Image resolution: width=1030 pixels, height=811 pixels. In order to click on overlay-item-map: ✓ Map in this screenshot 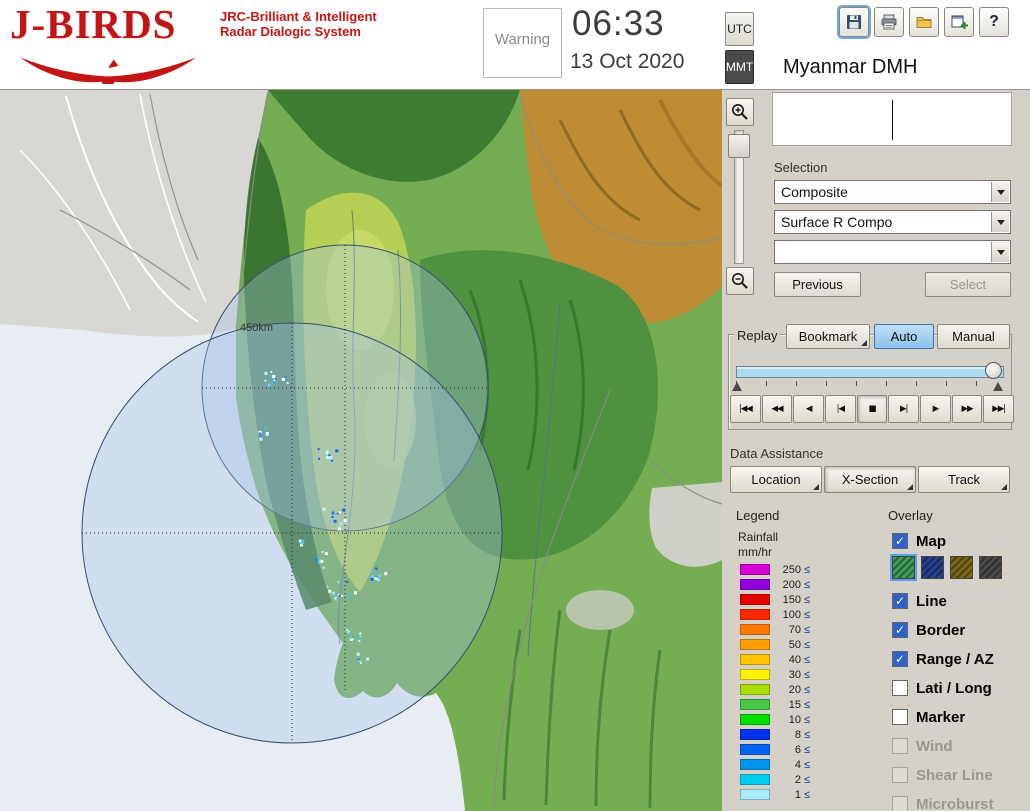, I will do `click(959, 541)`.